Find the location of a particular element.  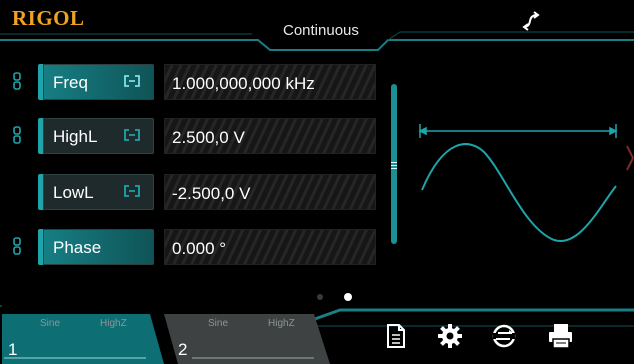

param-label-text: HighL is located at coordinates (75, 136).